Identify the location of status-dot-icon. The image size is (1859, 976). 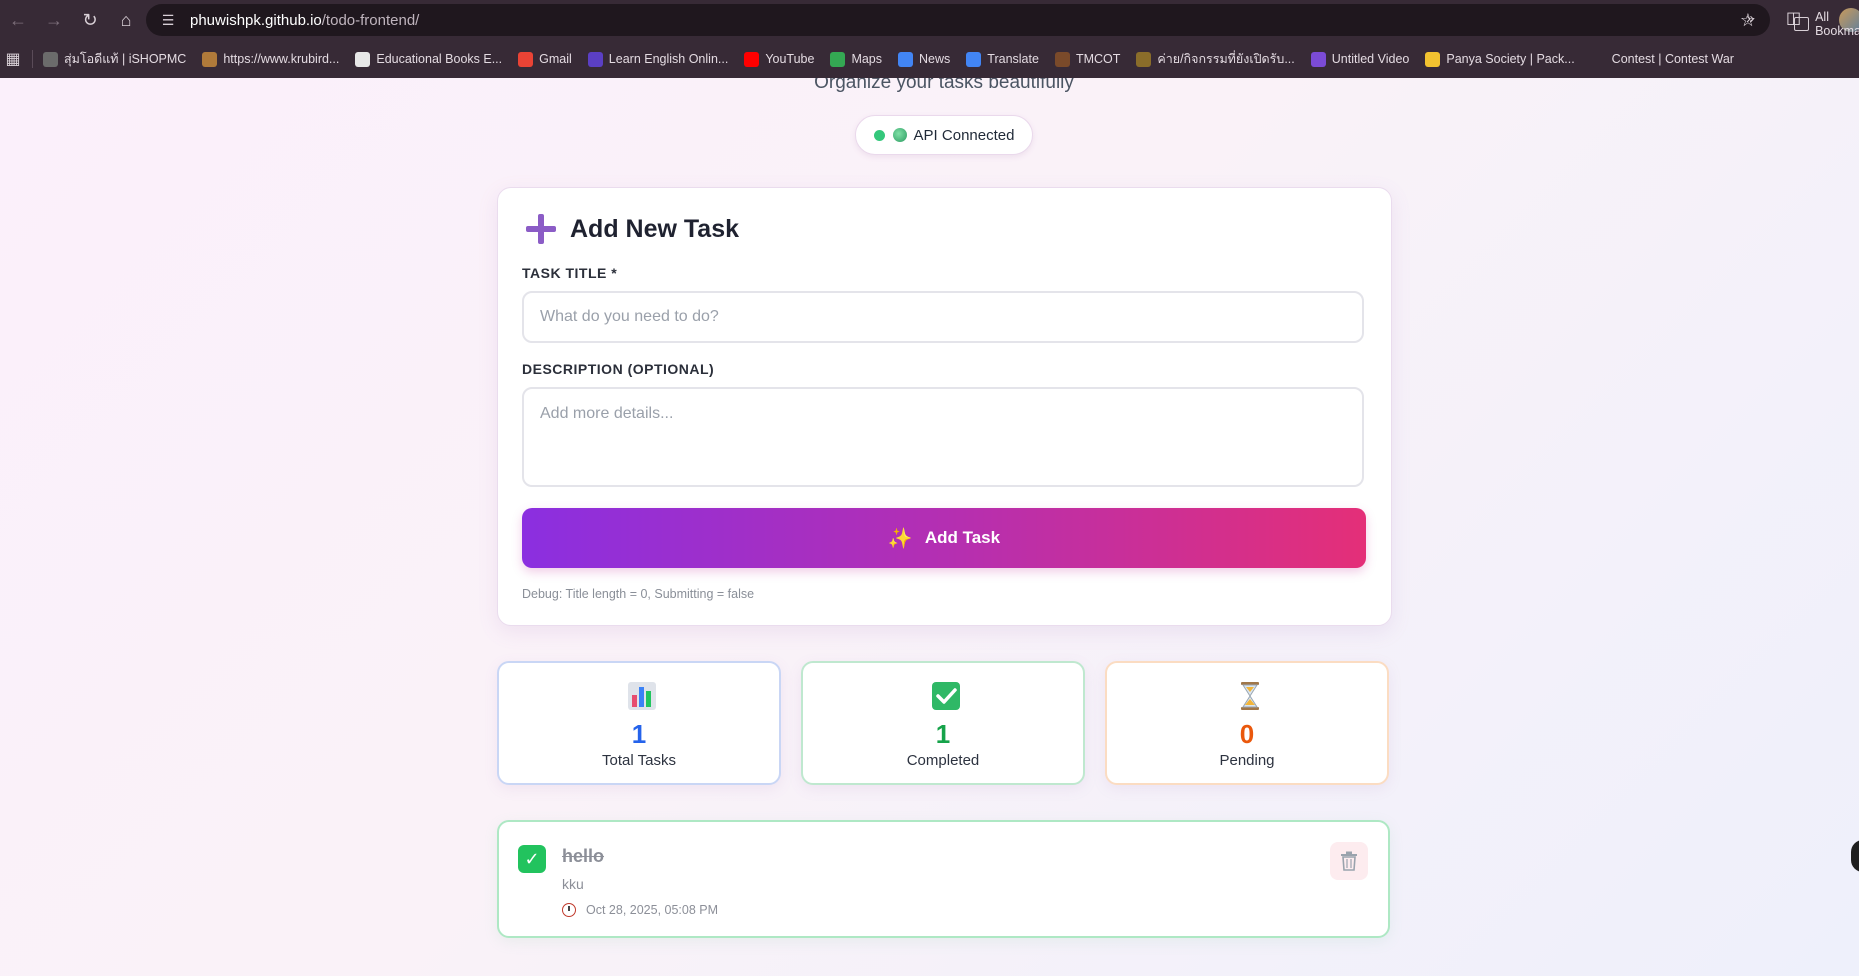
(879, 135).